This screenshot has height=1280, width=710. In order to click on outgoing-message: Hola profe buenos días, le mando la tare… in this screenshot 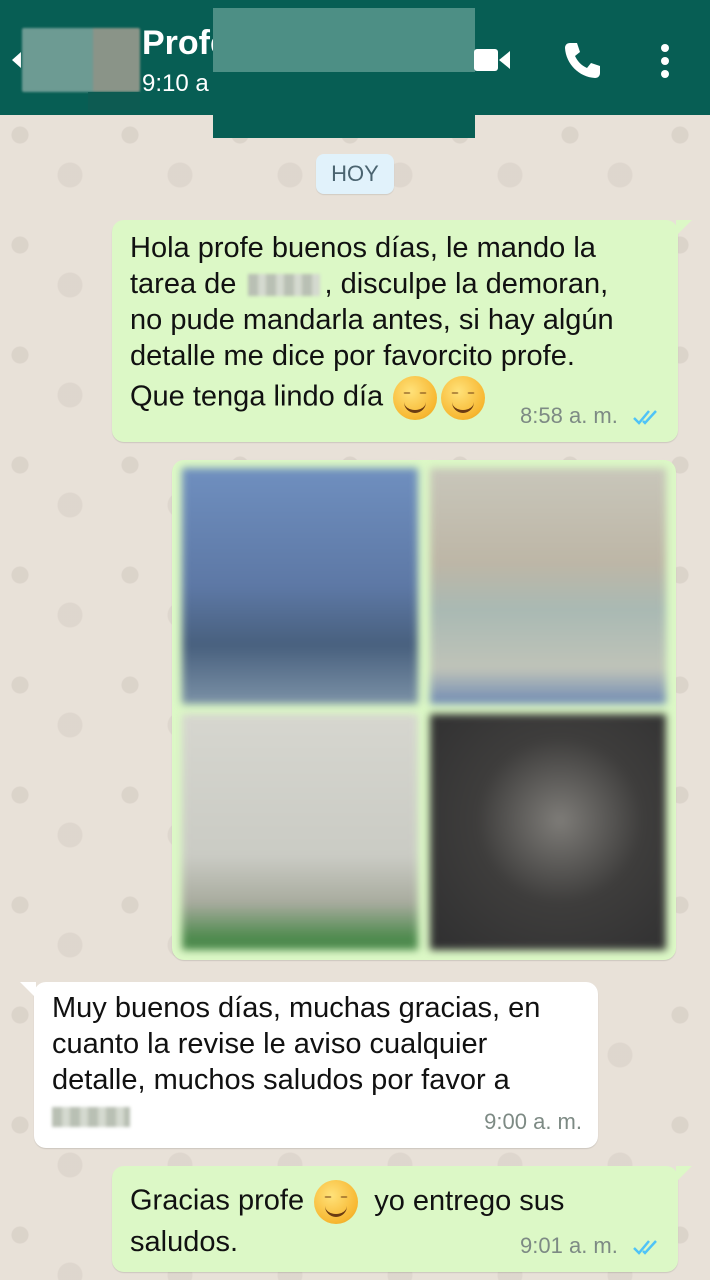, I will do `click(395, 331)`.